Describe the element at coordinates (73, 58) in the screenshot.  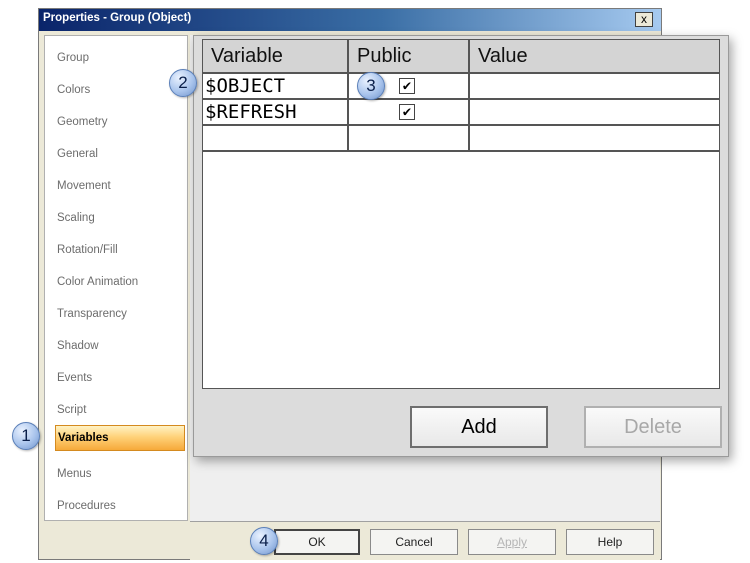
I see `sidebar-item-group: Group` at that location.